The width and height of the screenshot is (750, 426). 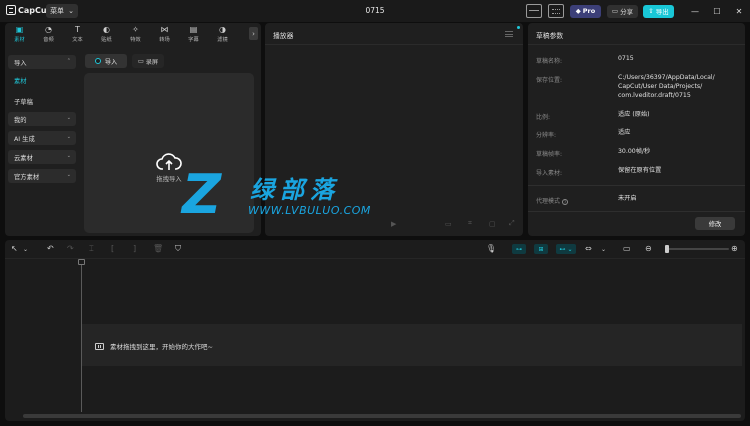 I want to click on zoom-out-icon: ⊖, so click(x=648, y=248).